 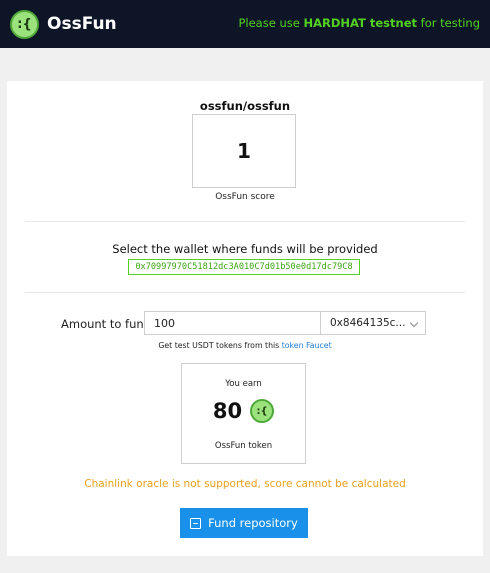 I want to click on earn-token-name: OssFun token, so click(x=243, y=446).